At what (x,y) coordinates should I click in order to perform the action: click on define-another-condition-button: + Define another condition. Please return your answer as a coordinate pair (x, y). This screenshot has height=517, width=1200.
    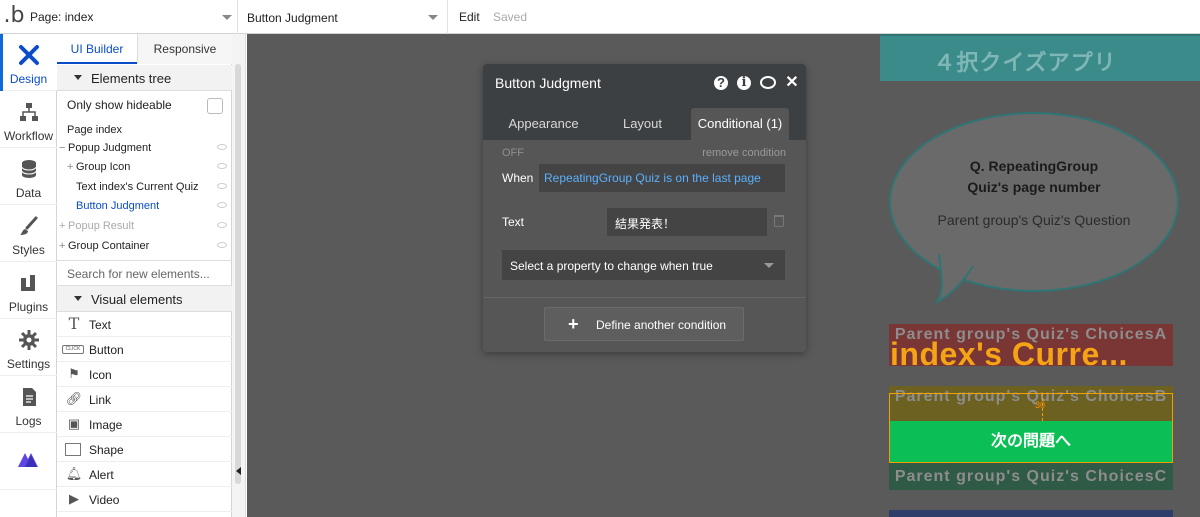
    Looking at the image, I should click on (644, 324).